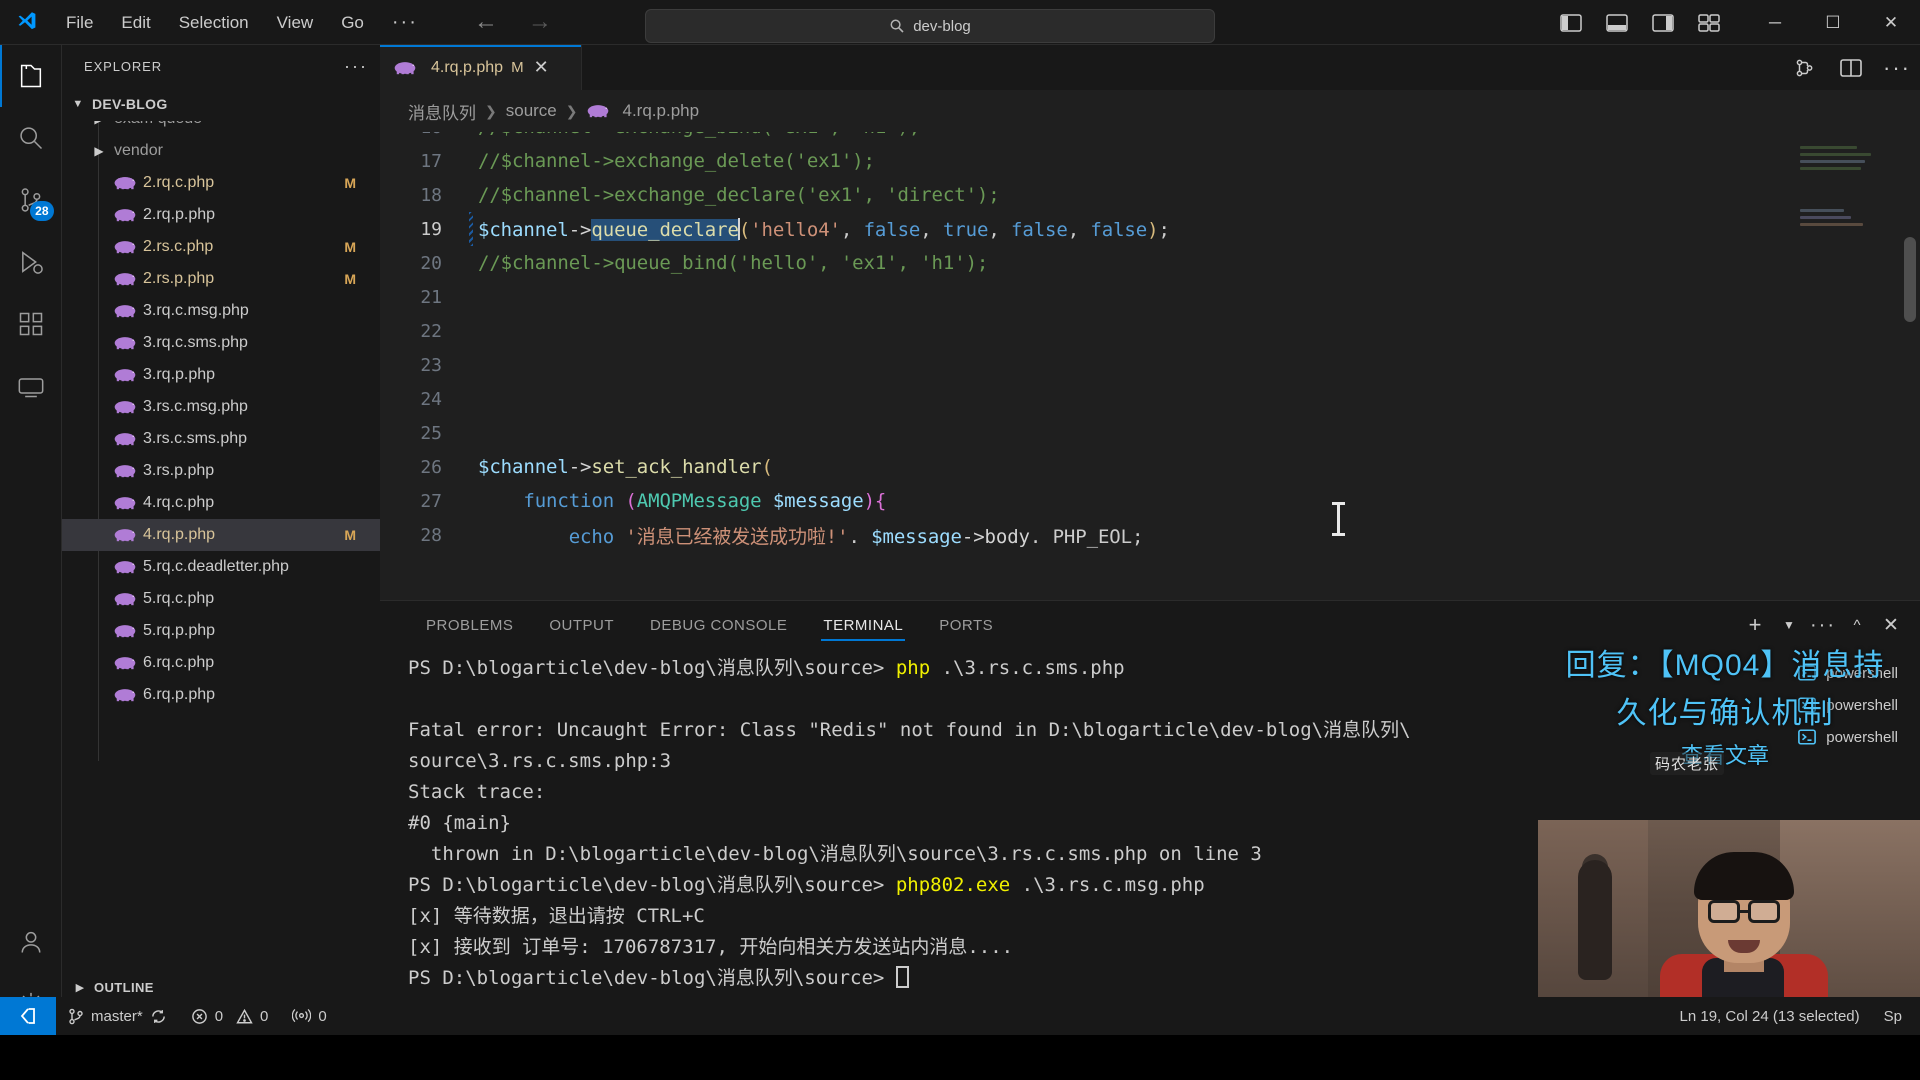 The height and width of the screenshot is (1080, 1920). Describe the element at coordinates (221, 695) in the screenshot. I see `tree-item-6-rq-p-php: 6.rq.p.php` at that location.